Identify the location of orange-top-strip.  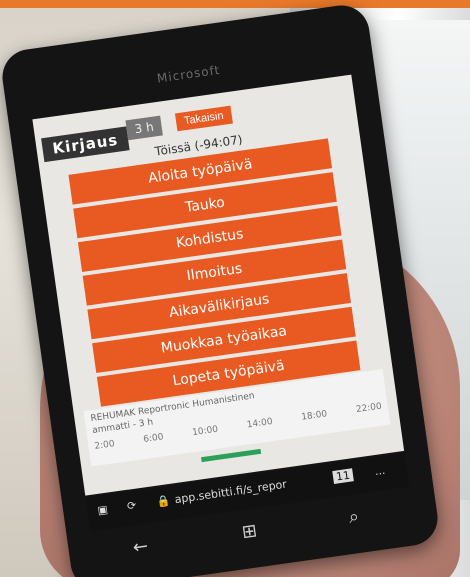
(235, 4).